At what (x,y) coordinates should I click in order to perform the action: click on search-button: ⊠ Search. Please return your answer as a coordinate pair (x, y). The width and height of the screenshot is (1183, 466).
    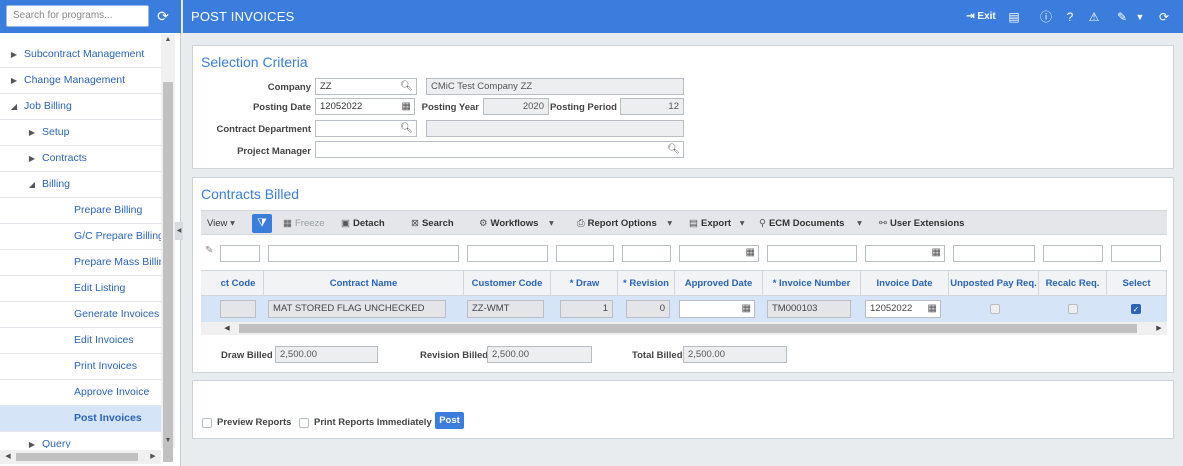
    Looking at the image, I should click on (432, 223).